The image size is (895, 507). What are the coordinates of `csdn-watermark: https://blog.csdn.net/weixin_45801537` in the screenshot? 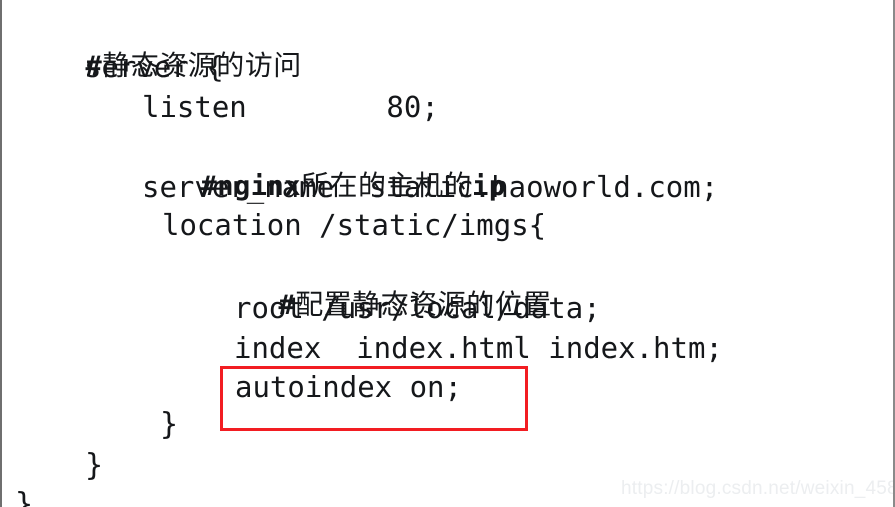 It's located at (758, 488).